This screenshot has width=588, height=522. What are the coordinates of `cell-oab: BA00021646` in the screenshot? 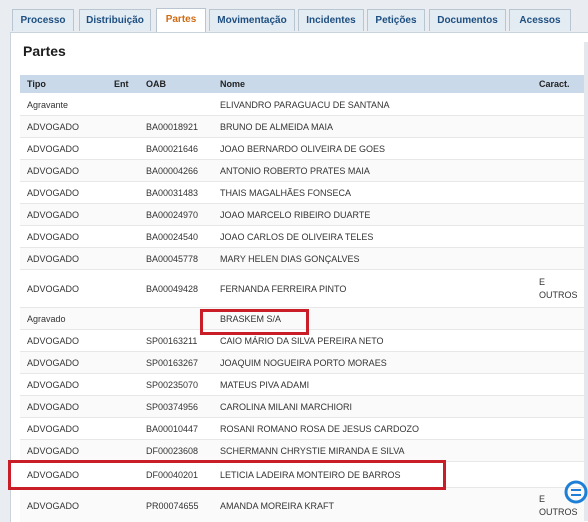 It's located at (172, 149).